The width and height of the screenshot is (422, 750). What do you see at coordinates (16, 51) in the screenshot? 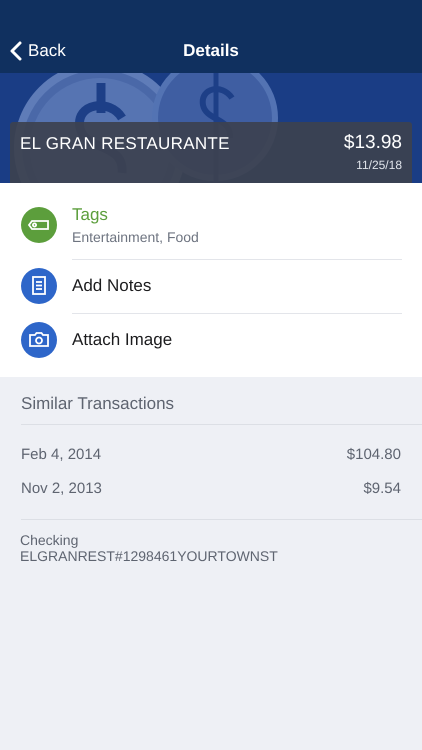
I see `back-chevron-icon` at bounding box center [16, 51].